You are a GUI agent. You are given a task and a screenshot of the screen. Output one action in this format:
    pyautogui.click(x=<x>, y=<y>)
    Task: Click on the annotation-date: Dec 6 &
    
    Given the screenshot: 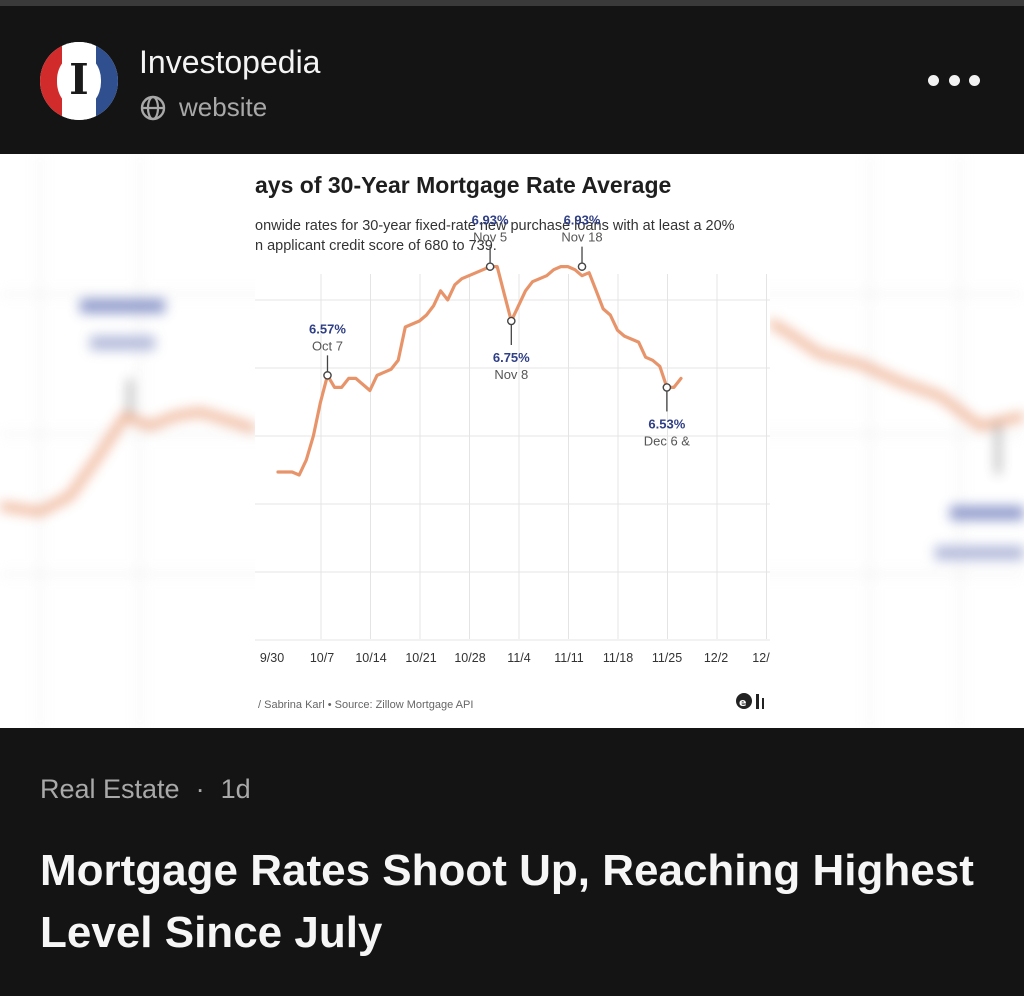 What is the action you would take?
    pyautogui.click(x=667, y=440)
    